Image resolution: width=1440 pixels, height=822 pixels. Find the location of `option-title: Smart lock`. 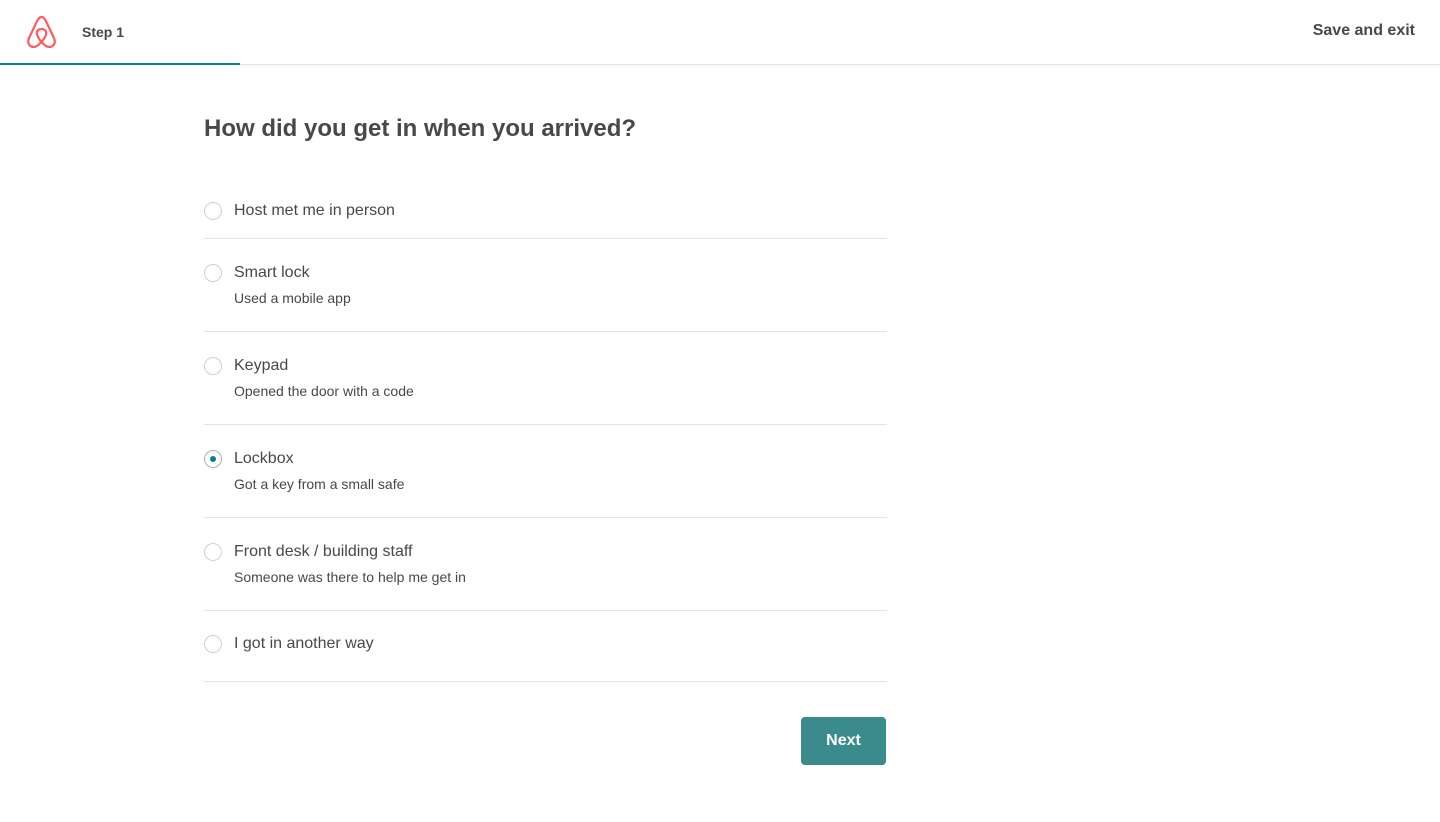

option-title: Smart lock is located at coordinates (272, 272).